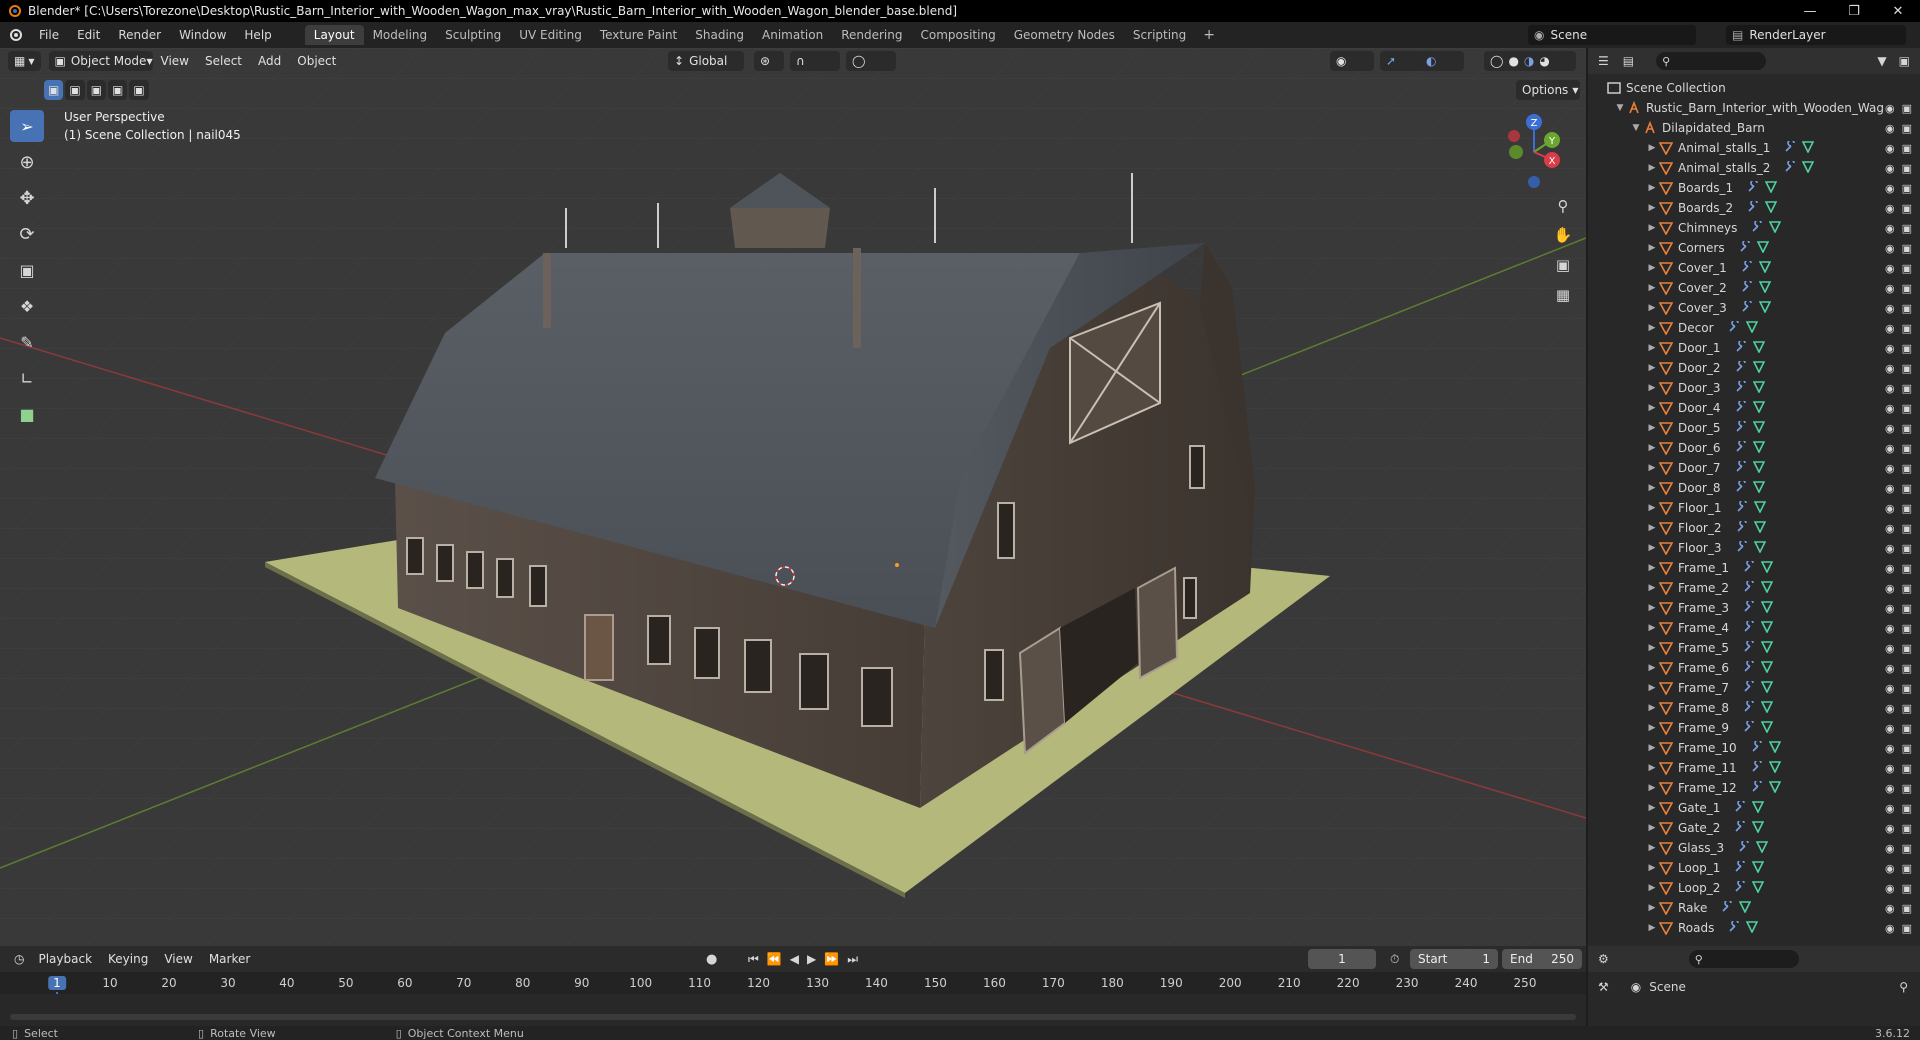 The height and width of the screenshot is (1040, 1920). I want to click on annotate-tool: ✎, so click(27, 342).